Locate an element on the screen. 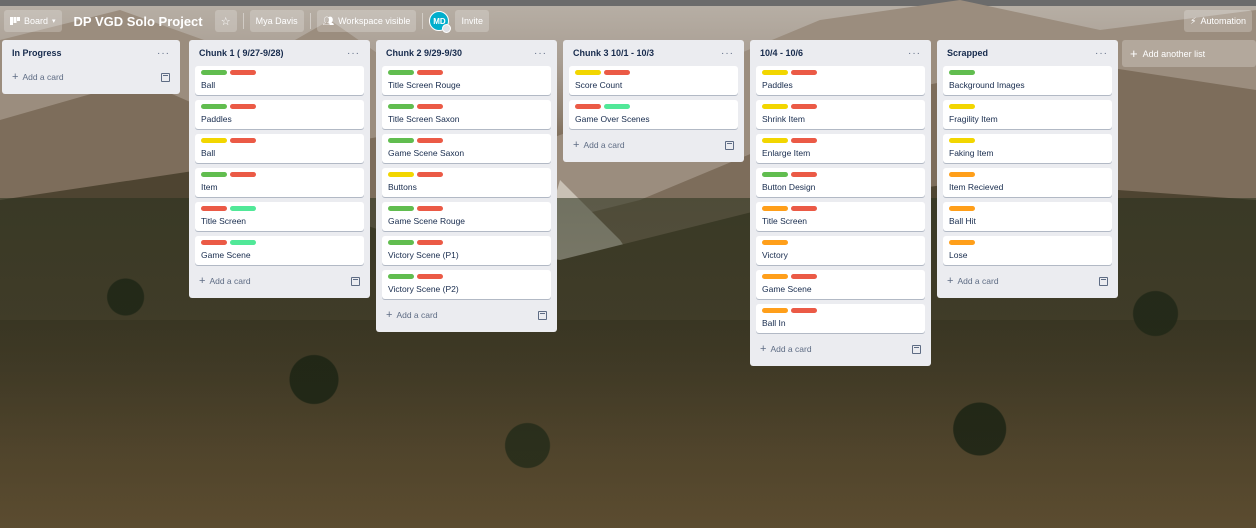  list-title: Chunk 1 ( 9/27-9/28) is located at coordinates (241, 53).